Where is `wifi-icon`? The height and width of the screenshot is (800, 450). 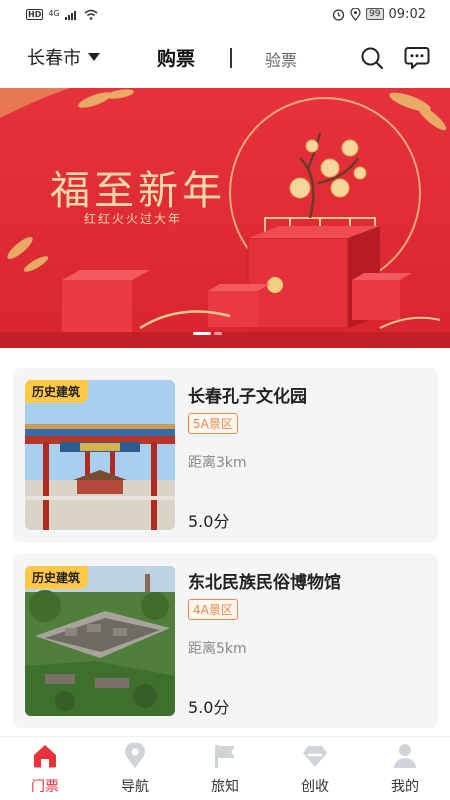 wifi-icon is located at coordinates (91, 14).